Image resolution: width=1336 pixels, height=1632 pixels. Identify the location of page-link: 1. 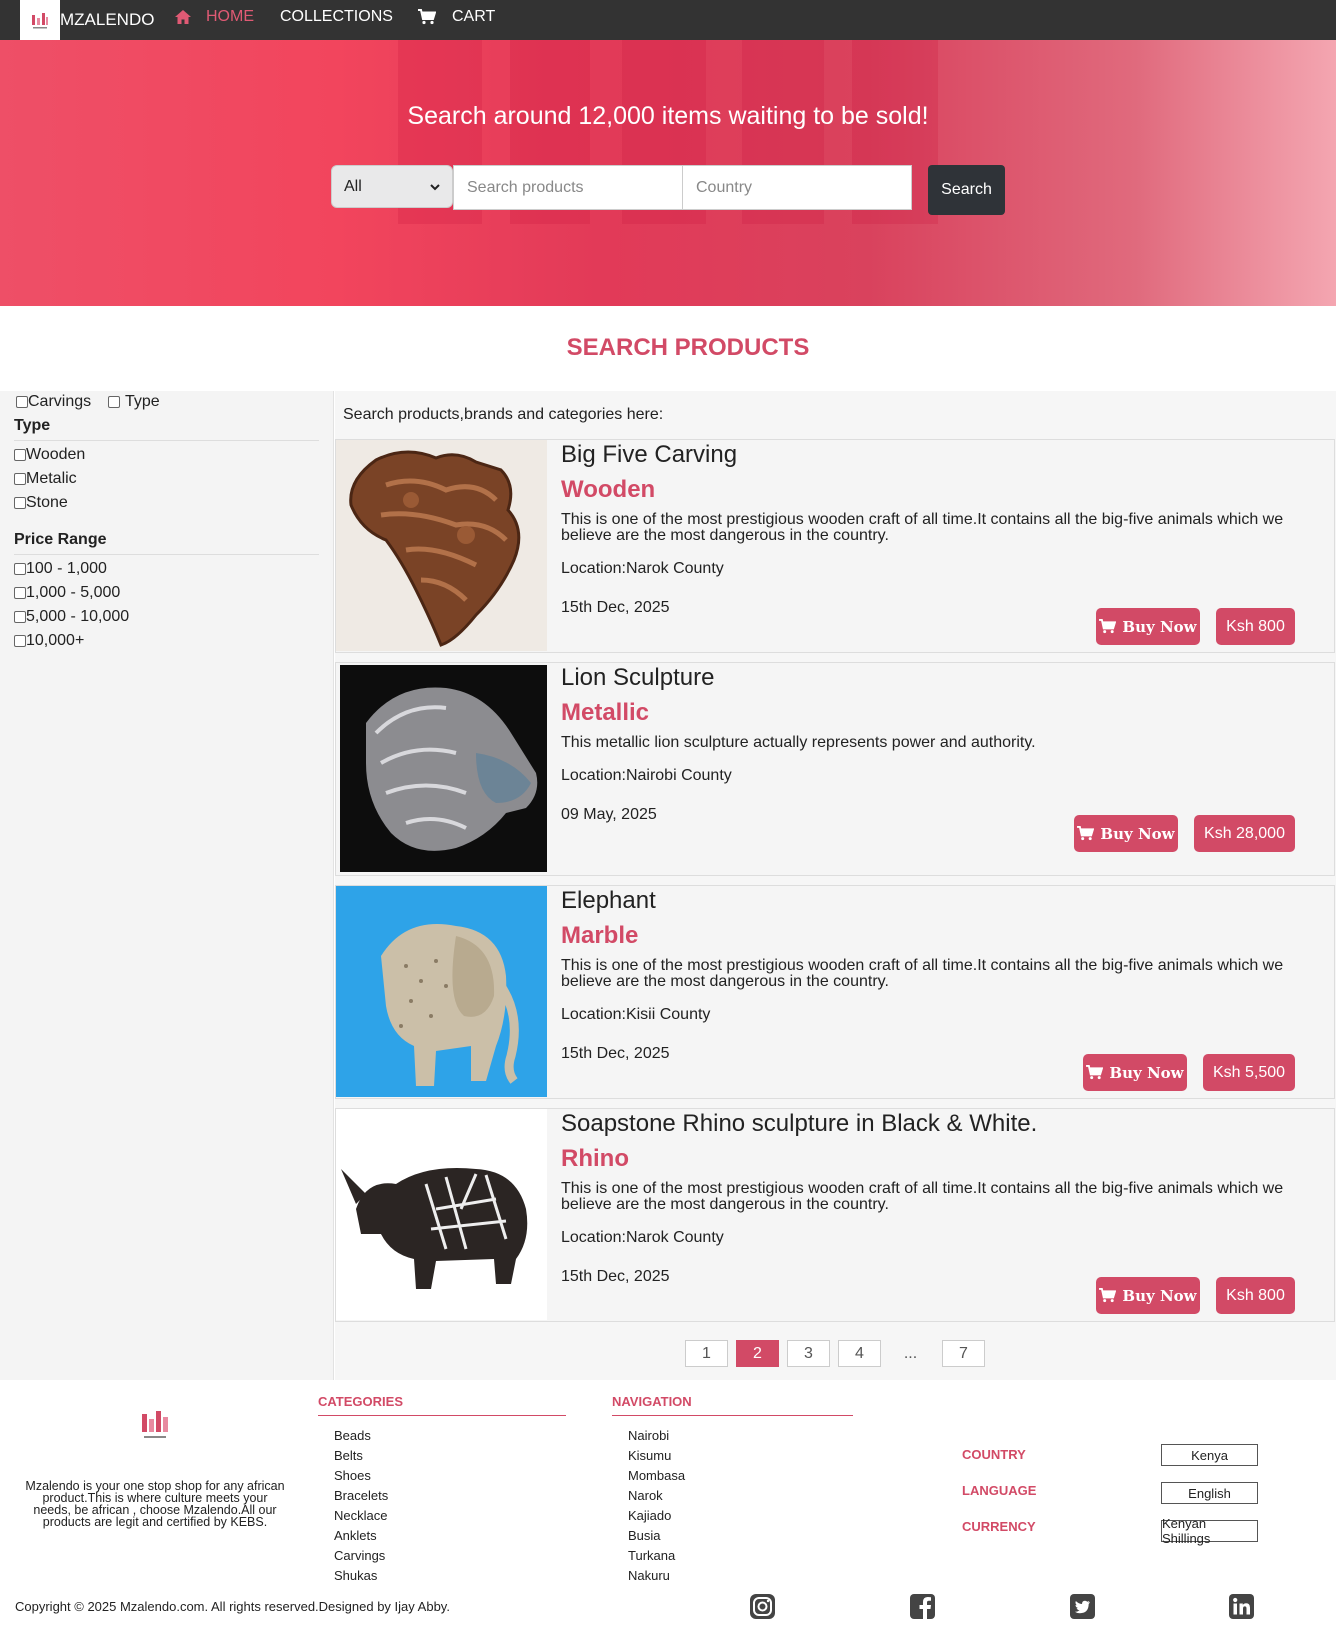
(706, 1353).